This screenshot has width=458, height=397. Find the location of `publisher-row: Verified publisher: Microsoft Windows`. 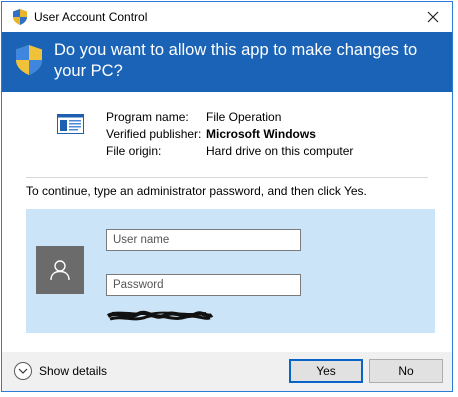

publisher-row: Verified publisher: Microsoft Windows is located at coordinates (229, 134).